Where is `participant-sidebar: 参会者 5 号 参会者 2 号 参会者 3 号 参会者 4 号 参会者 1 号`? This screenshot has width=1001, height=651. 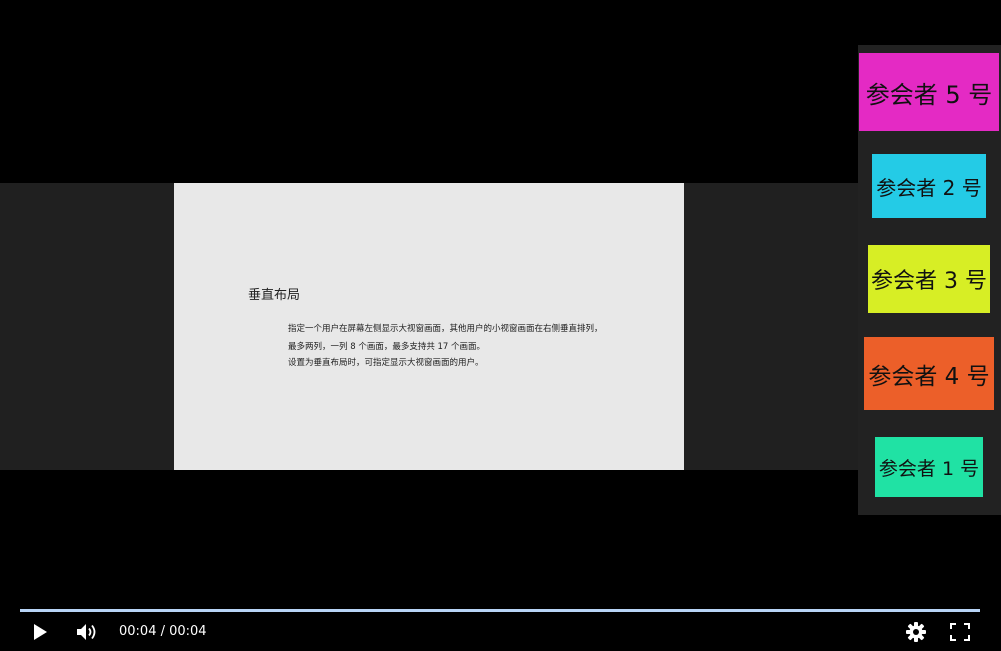
participant-sidebar: 参会者 5 号 参会者 2 号 参会者 3 号 参会者 4 号 参会者 1 号 is located at coordinates (929, 280).